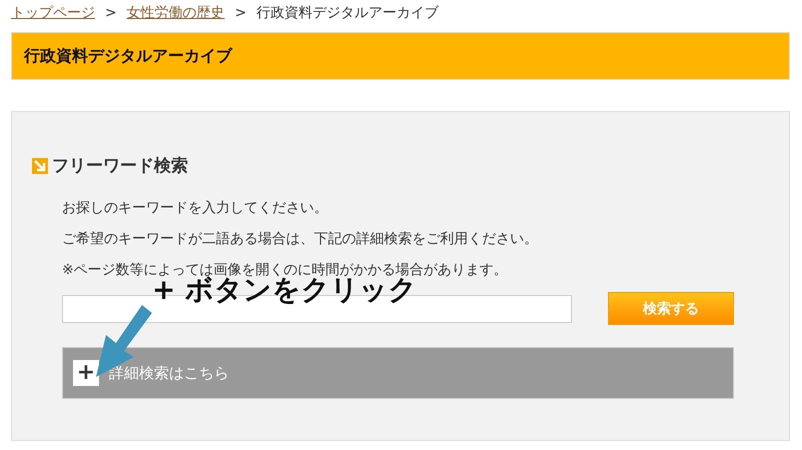  Describe the element at coordinates (120, 166) in the screenshot. I see `section-heading: フリーワード検索` at that location.